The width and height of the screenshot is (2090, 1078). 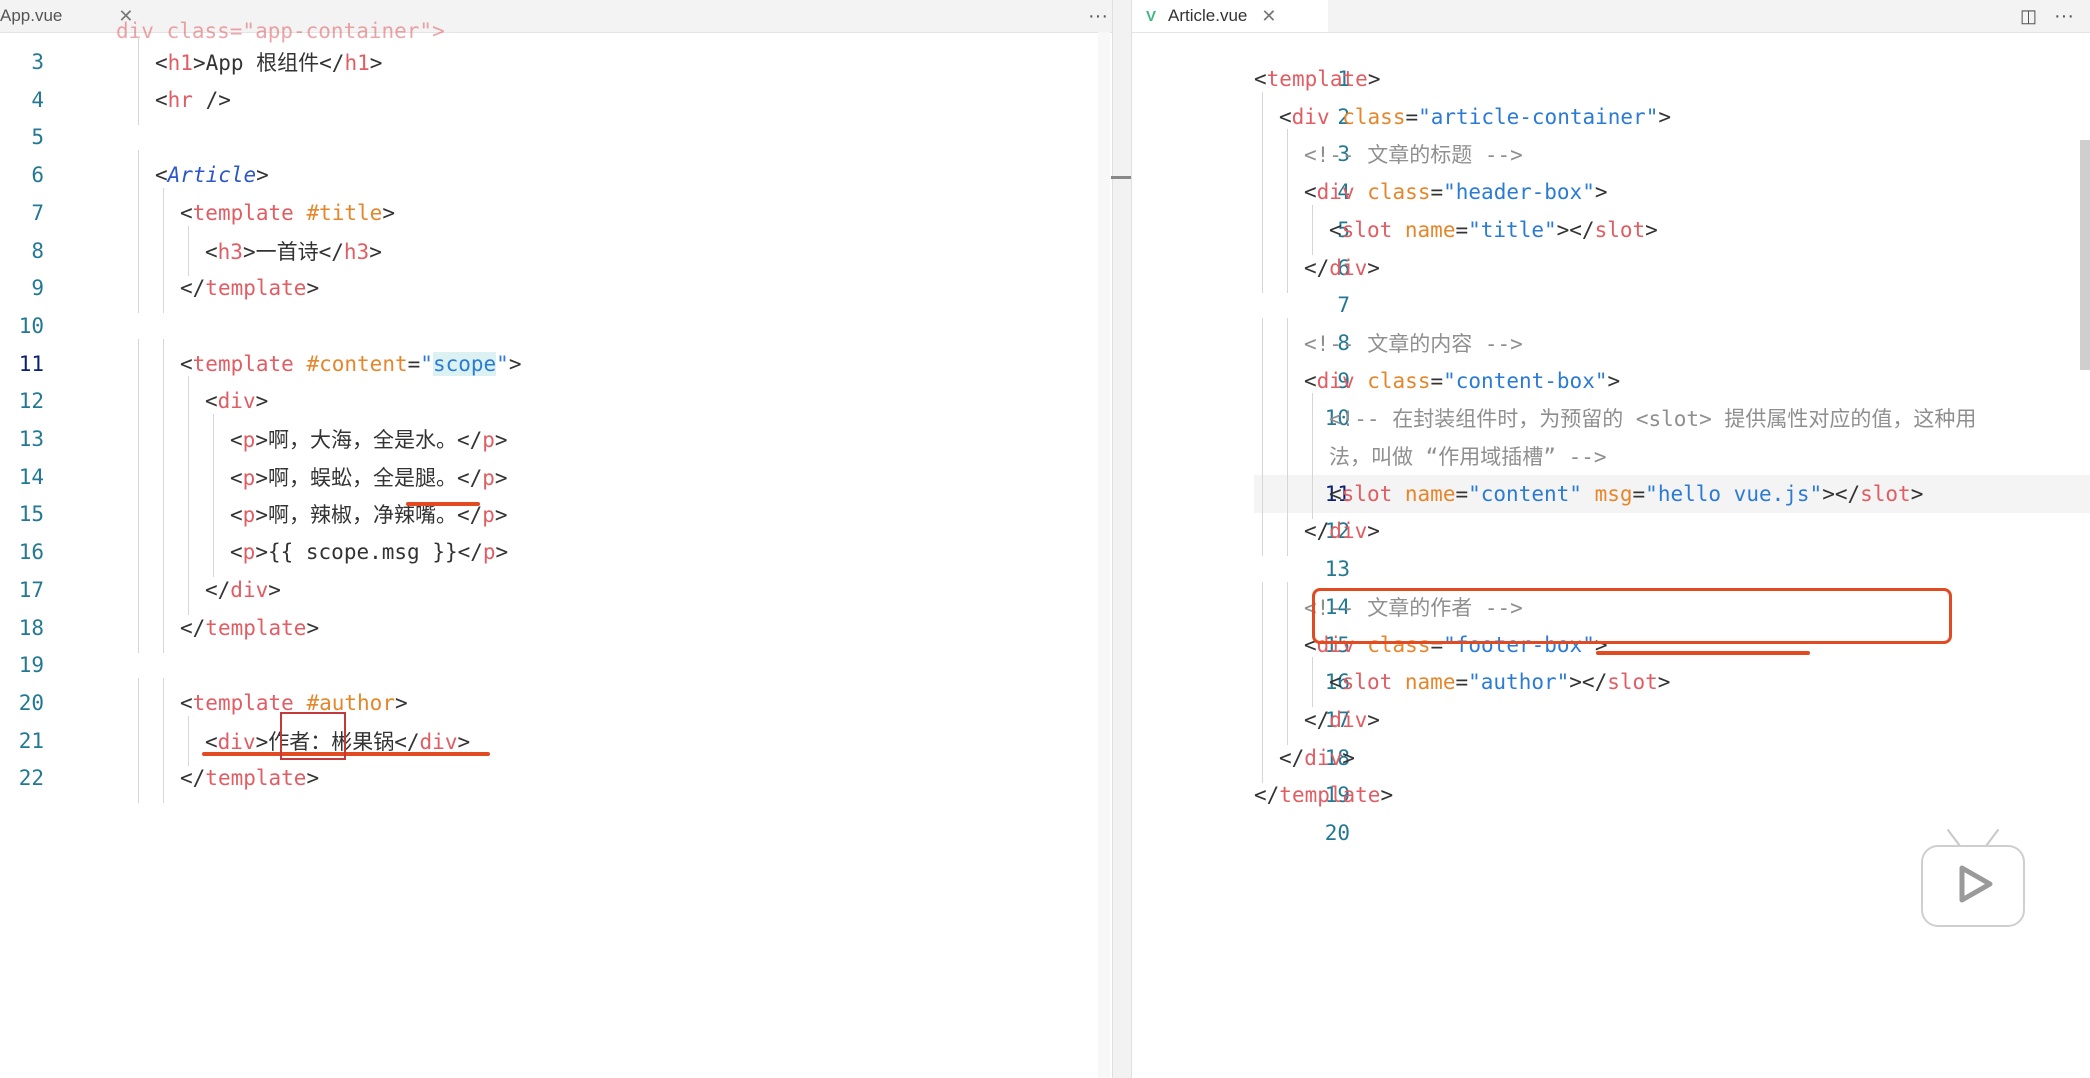 I want to click on code-text: <!-- 文章的内容 -->, so click(x=1413, y=343).